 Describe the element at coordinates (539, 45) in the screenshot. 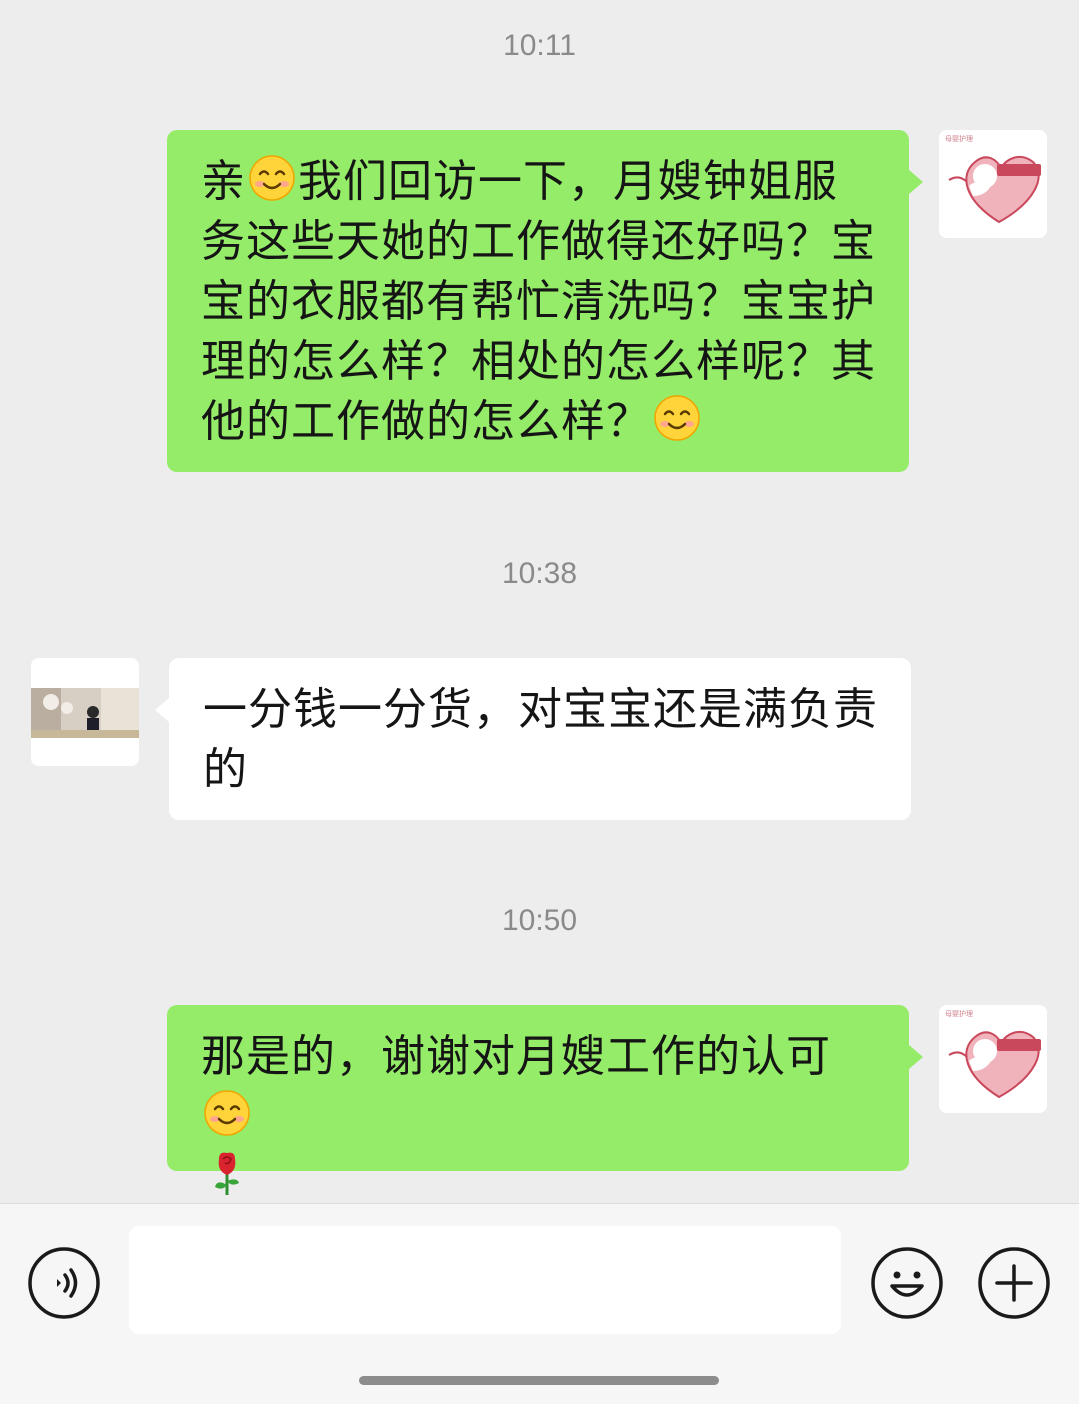

I see `timestamp: 10:11` at that location.